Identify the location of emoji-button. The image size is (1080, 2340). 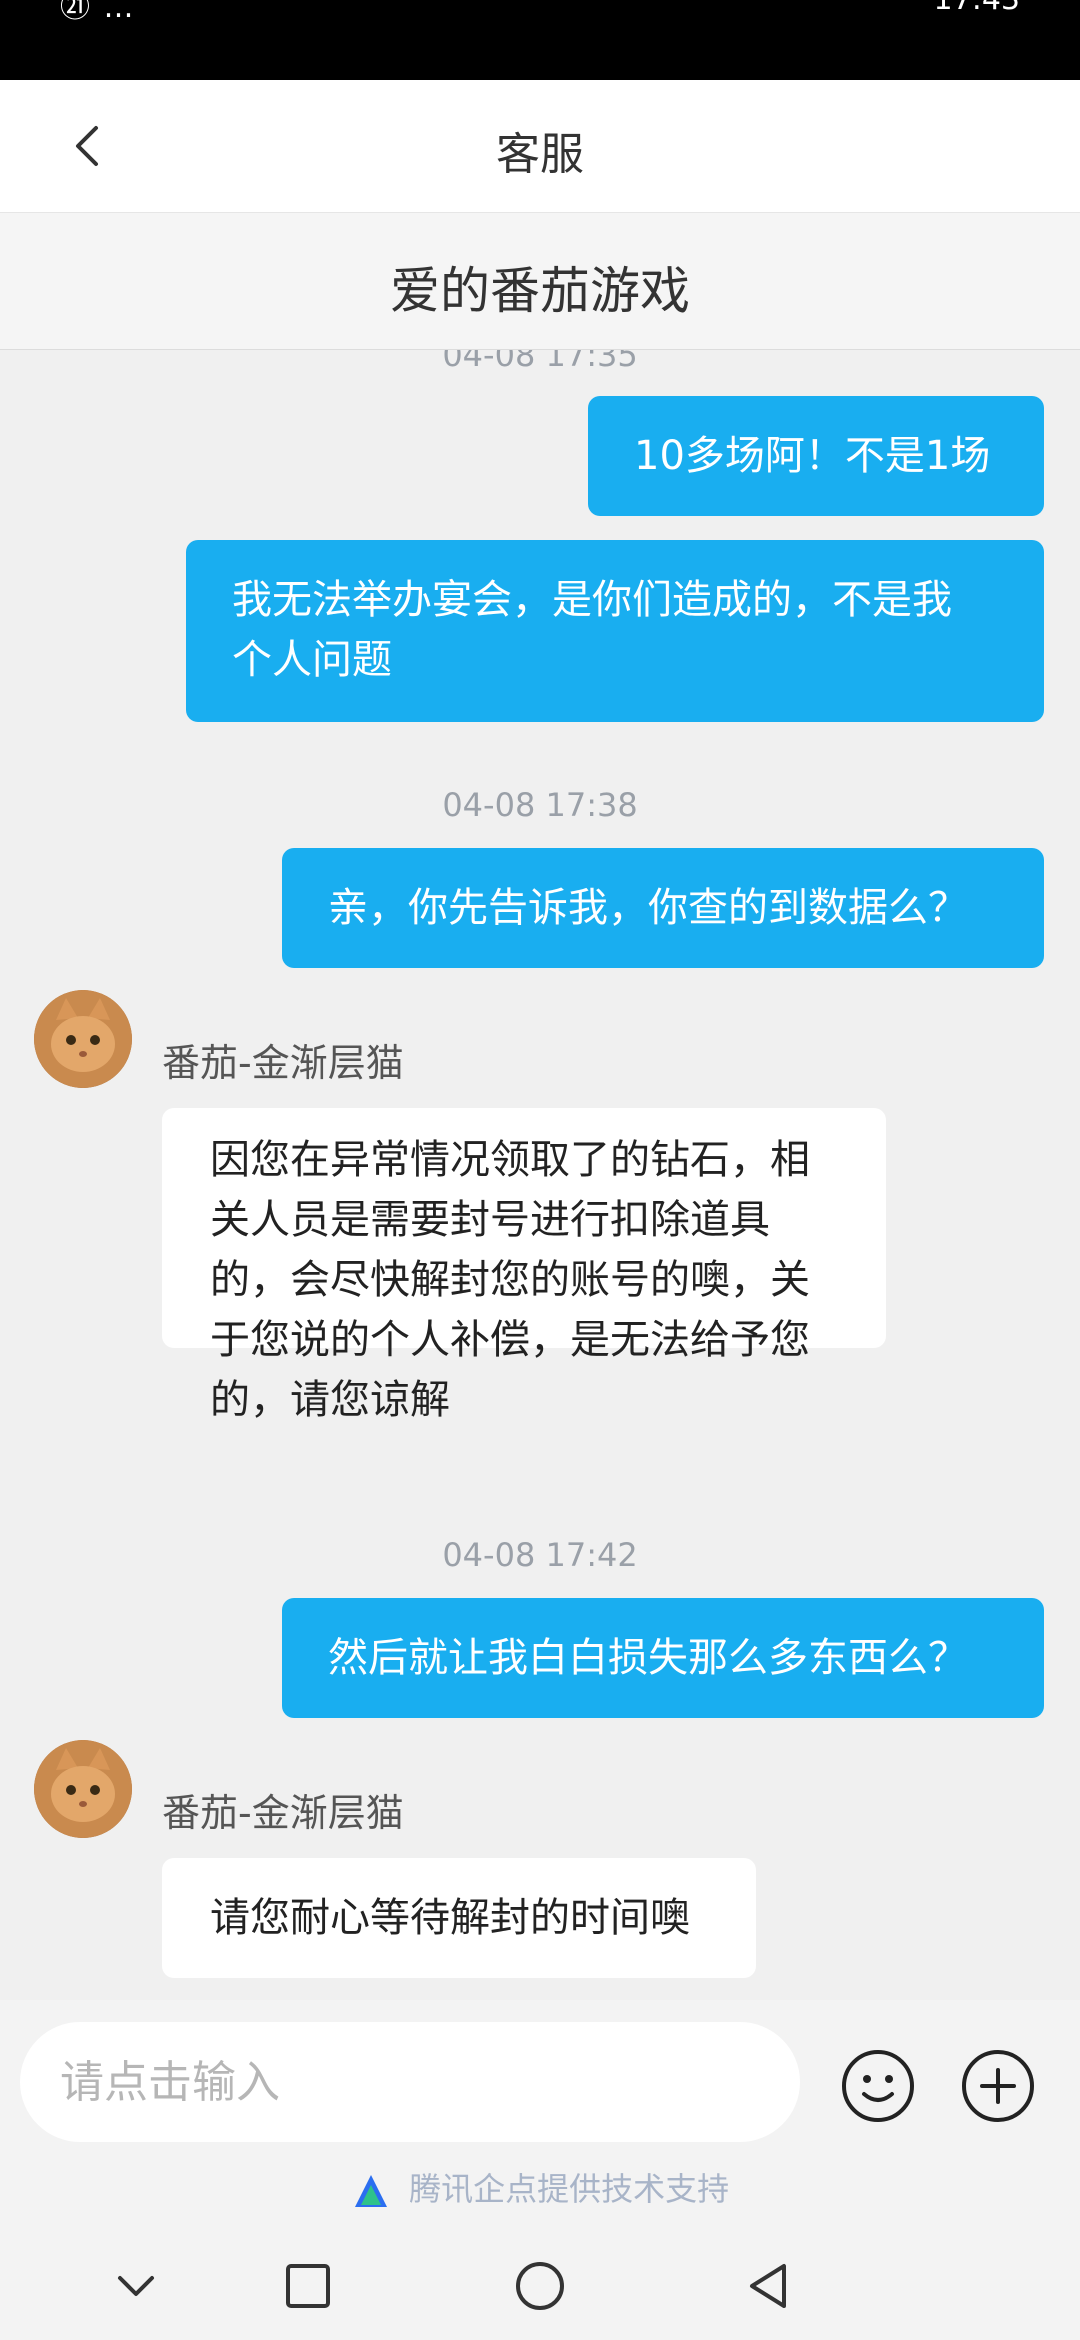
(878, 2086).